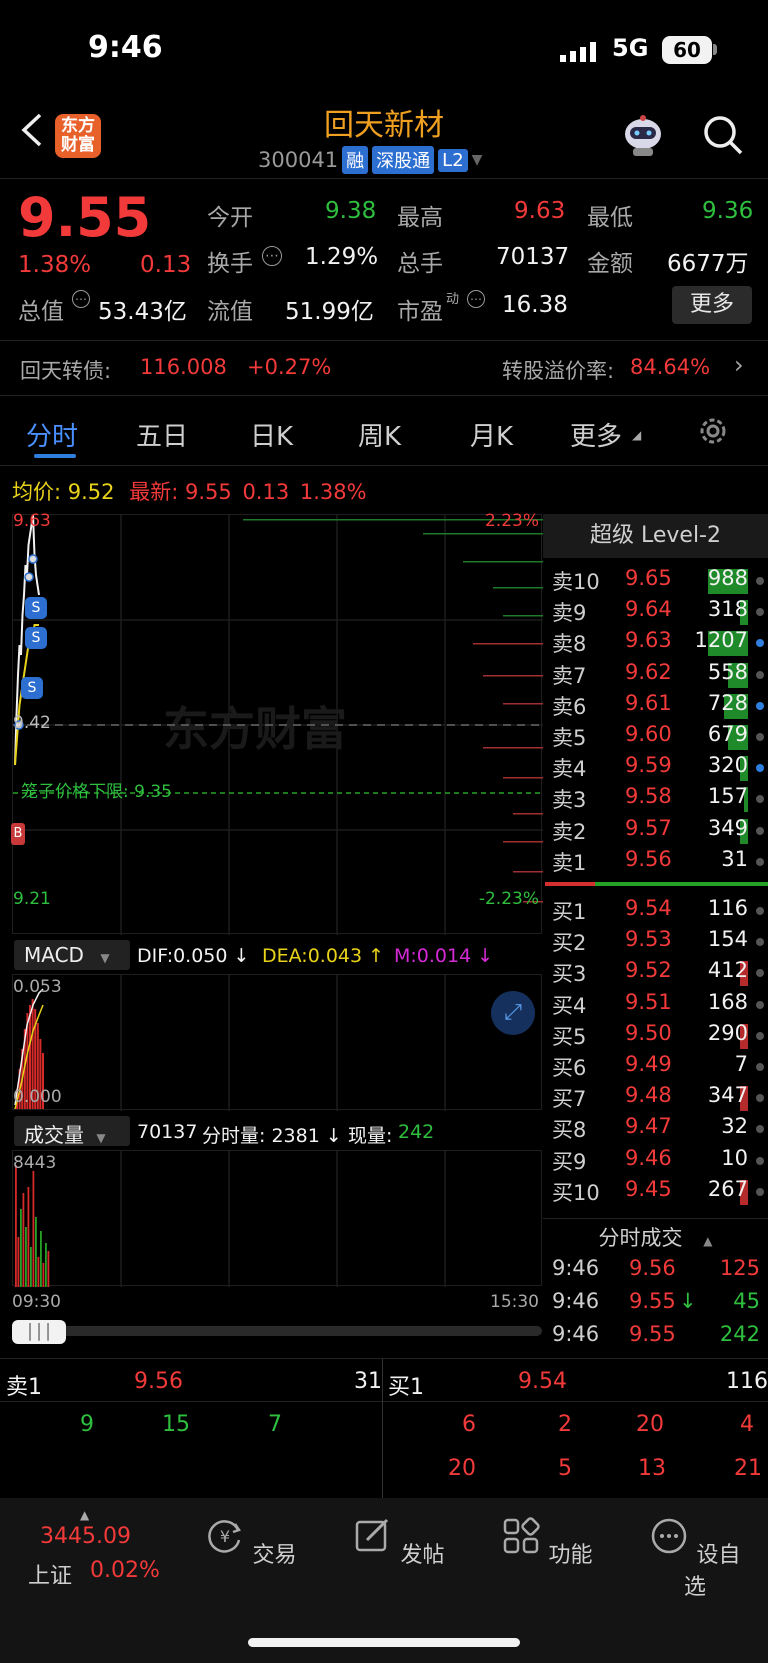  What do you see at coordinates (648, 908) in the screenshot?
I see `level-price: 9.54` at bounding box center [648, 908].